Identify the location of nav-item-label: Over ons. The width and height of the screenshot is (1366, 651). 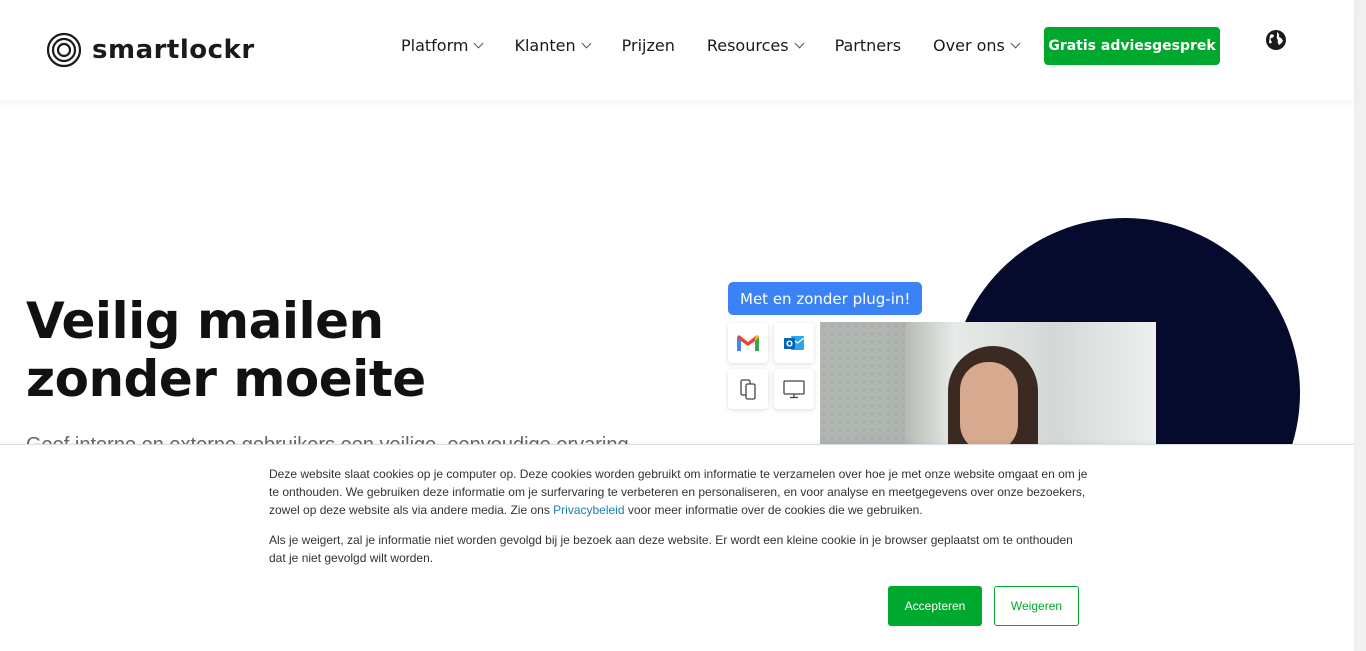
(969, 45).